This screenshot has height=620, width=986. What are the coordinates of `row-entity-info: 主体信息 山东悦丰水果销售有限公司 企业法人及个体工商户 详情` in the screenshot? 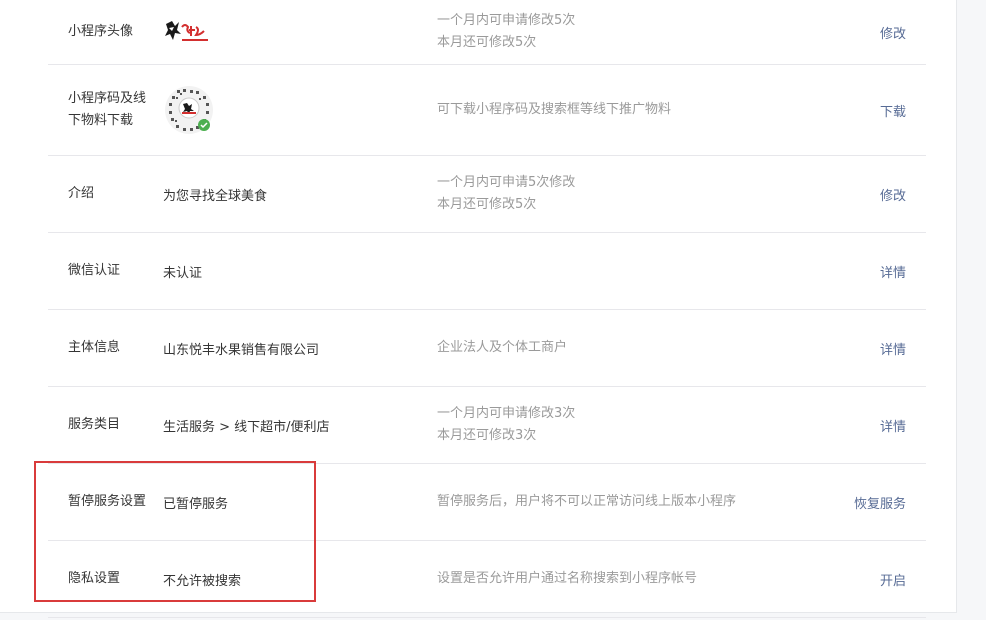 It's located at (487, 348).